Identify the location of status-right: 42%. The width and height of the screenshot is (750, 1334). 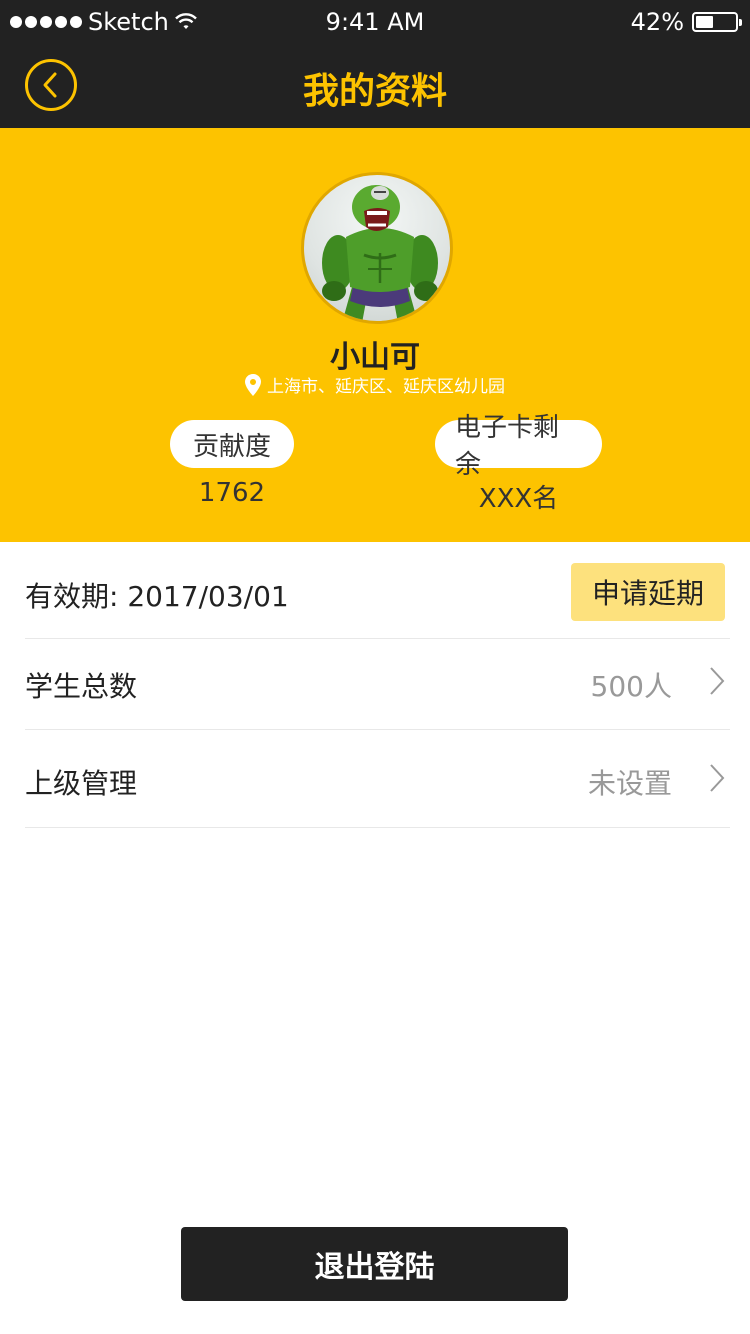
(686, 22).